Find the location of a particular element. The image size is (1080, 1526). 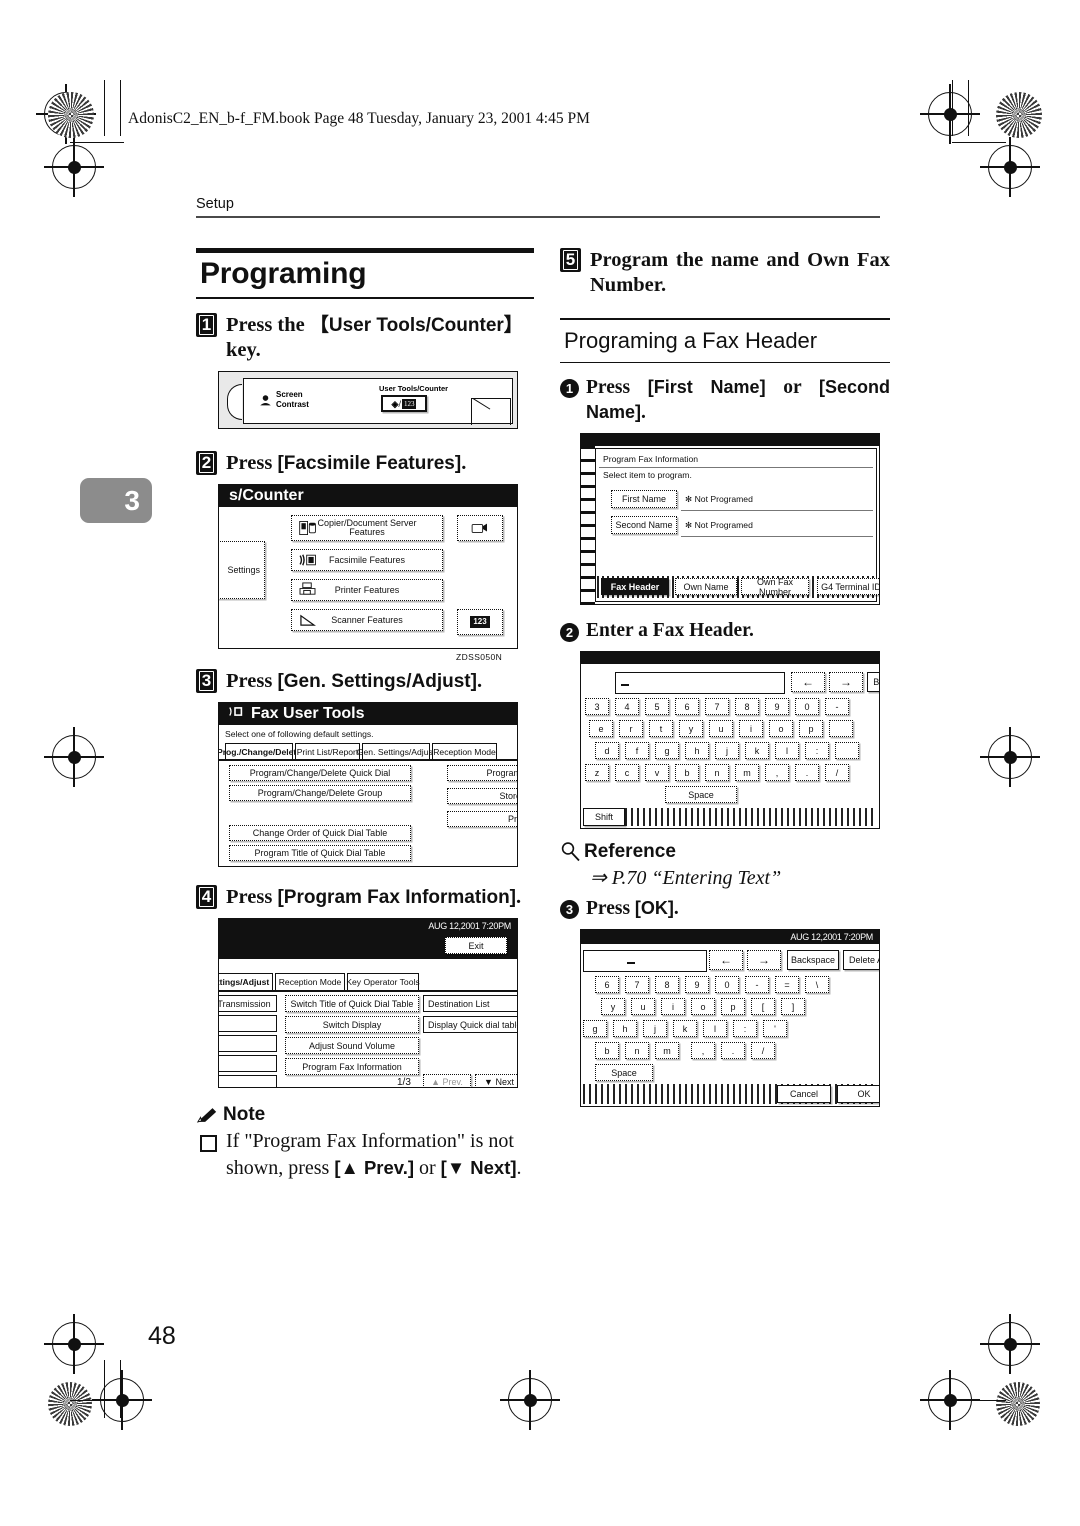

gen-left-item-transmission: Transmission is located at coordinates (248, 1004).